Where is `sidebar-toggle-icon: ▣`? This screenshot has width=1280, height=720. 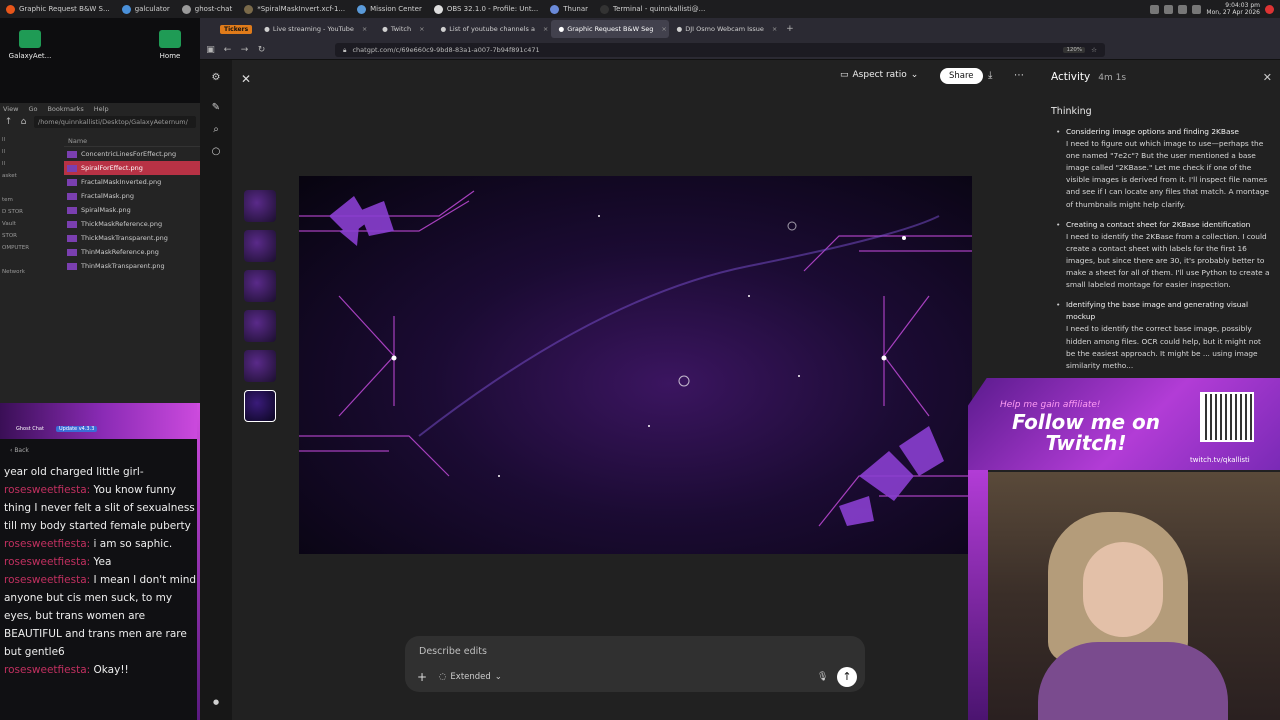
sidebar-toggle-icon: ▣ is located at coordinates (210, 50).